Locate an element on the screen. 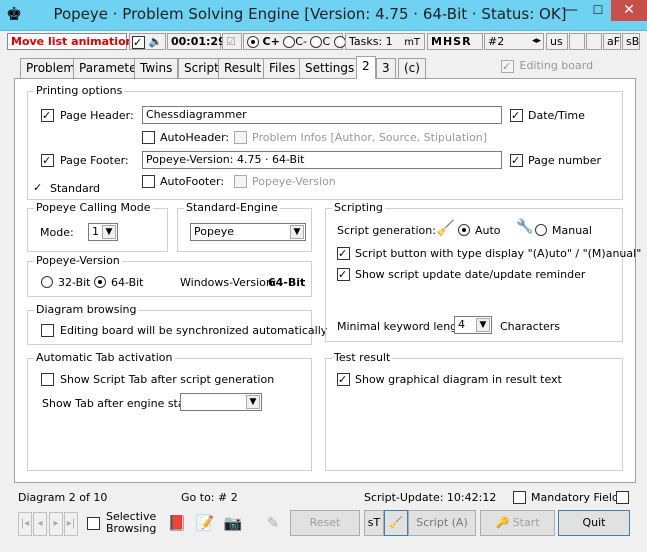 This screenshot has height=552, width=647. c-radio is located at coordinates (316, 42).